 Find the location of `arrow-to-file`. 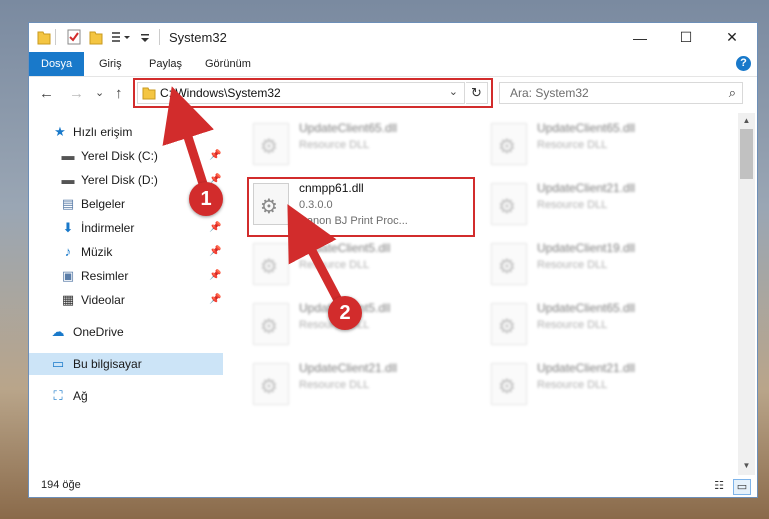

arrow-to-file is located at coordinates (315, 255).